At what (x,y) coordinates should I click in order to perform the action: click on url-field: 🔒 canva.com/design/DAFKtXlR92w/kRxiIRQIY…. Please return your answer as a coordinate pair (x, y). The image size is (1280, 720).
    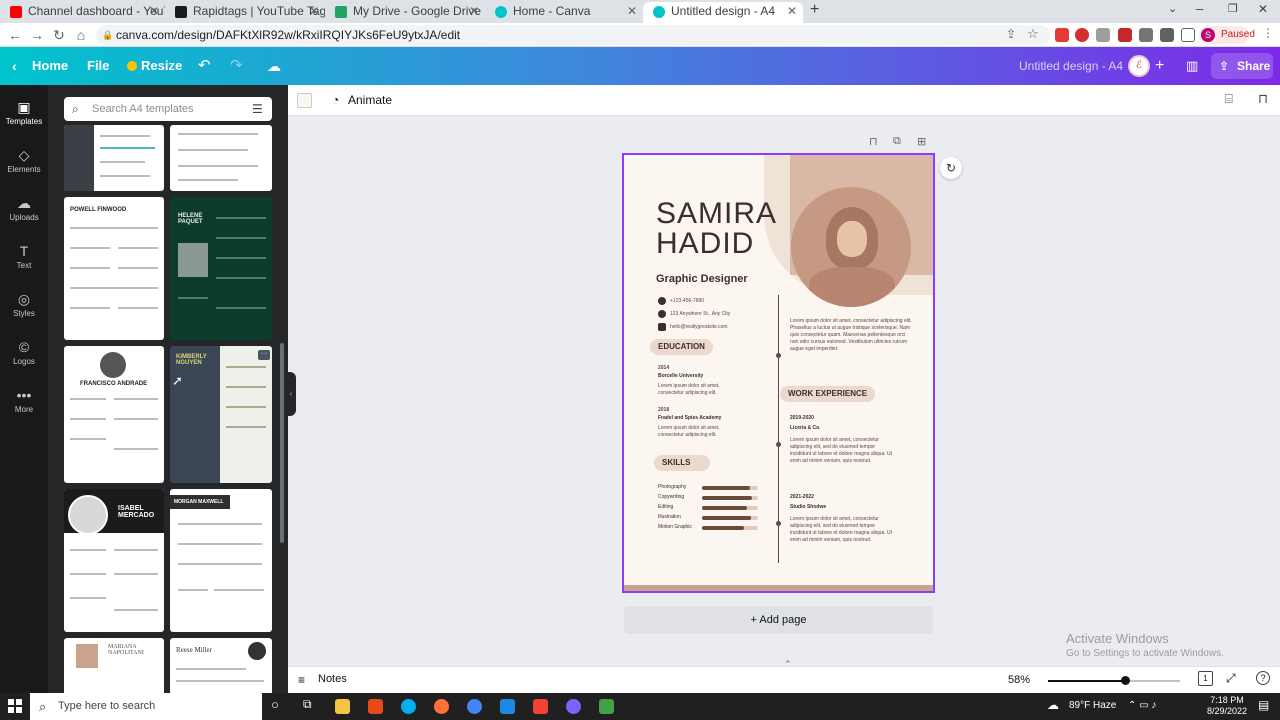
    Looking at the image, I should click on (573, 35).